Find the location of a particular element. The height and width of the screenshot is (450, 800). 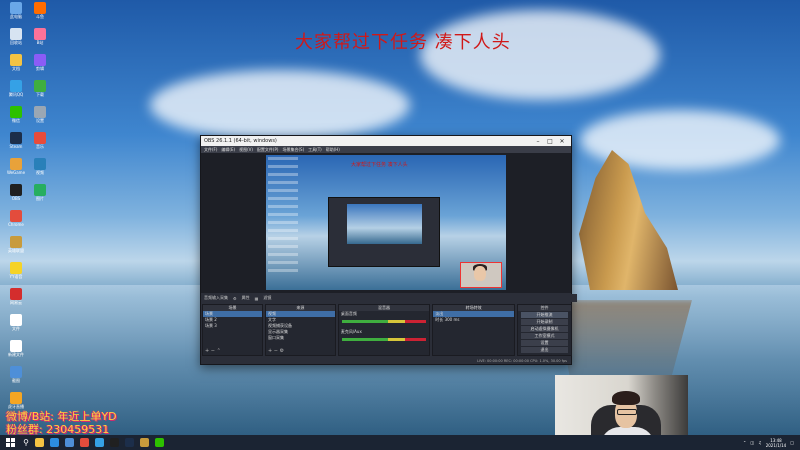

desktop-icon: 网易云 is located at coordinates (16, 301).